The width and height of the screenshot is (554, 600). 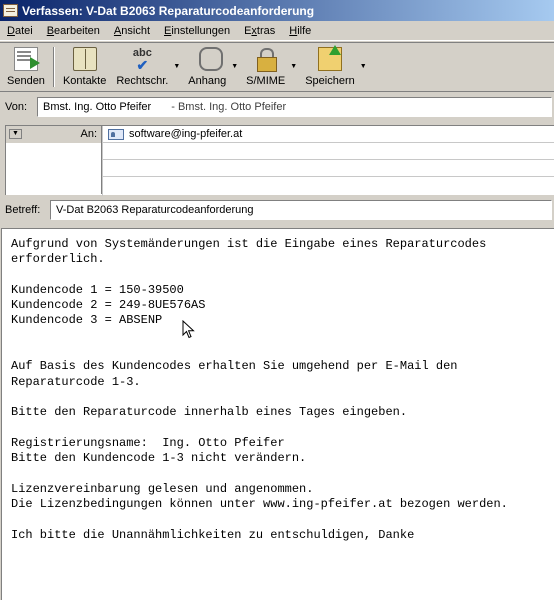 I want to click on save-icon, so click(x=329, y=58).